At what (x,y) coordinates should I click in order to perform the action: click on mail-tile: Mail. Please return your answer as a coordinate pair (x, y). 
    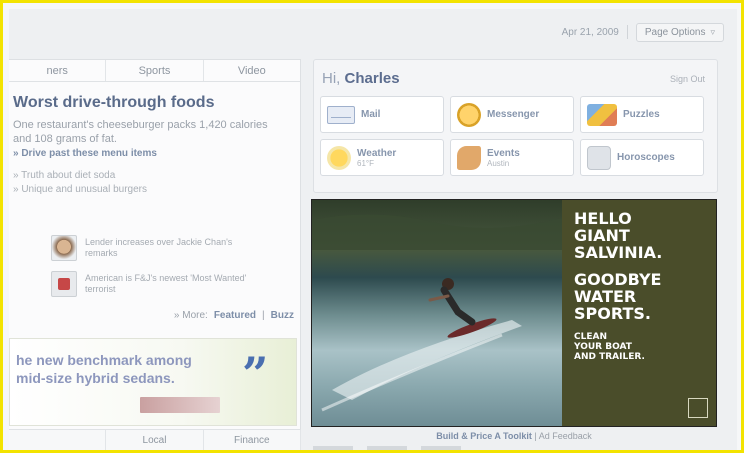
    Looking at the image, I should click on (382, 114).